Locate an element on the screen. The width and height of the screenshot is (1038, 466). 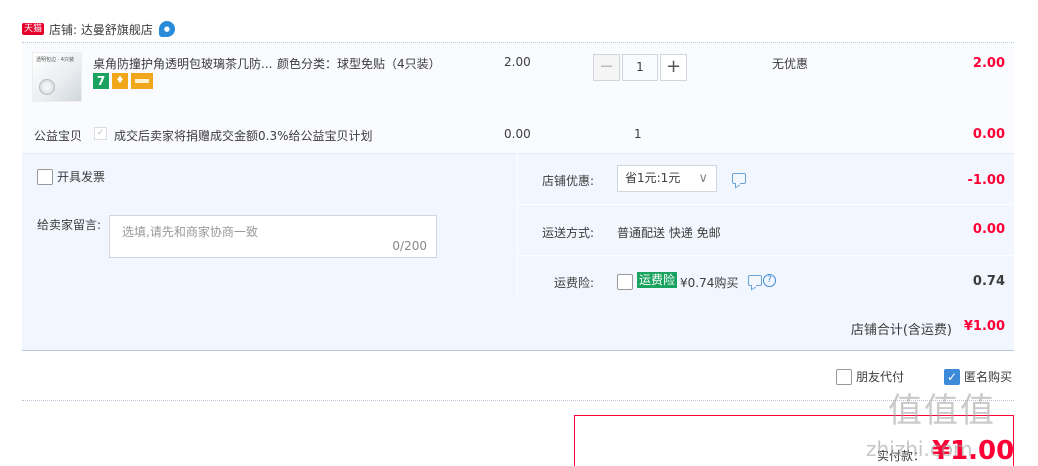
shop-total-bar: 店铺合计(含运费) ¥1.00 is located at coordinates (518, 325).